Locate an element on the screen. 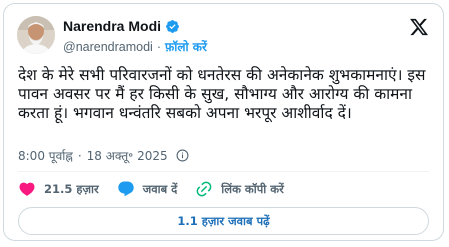 The image size is (449, 247). reply-button: जवाब दें is located at coordinates (147, 189).